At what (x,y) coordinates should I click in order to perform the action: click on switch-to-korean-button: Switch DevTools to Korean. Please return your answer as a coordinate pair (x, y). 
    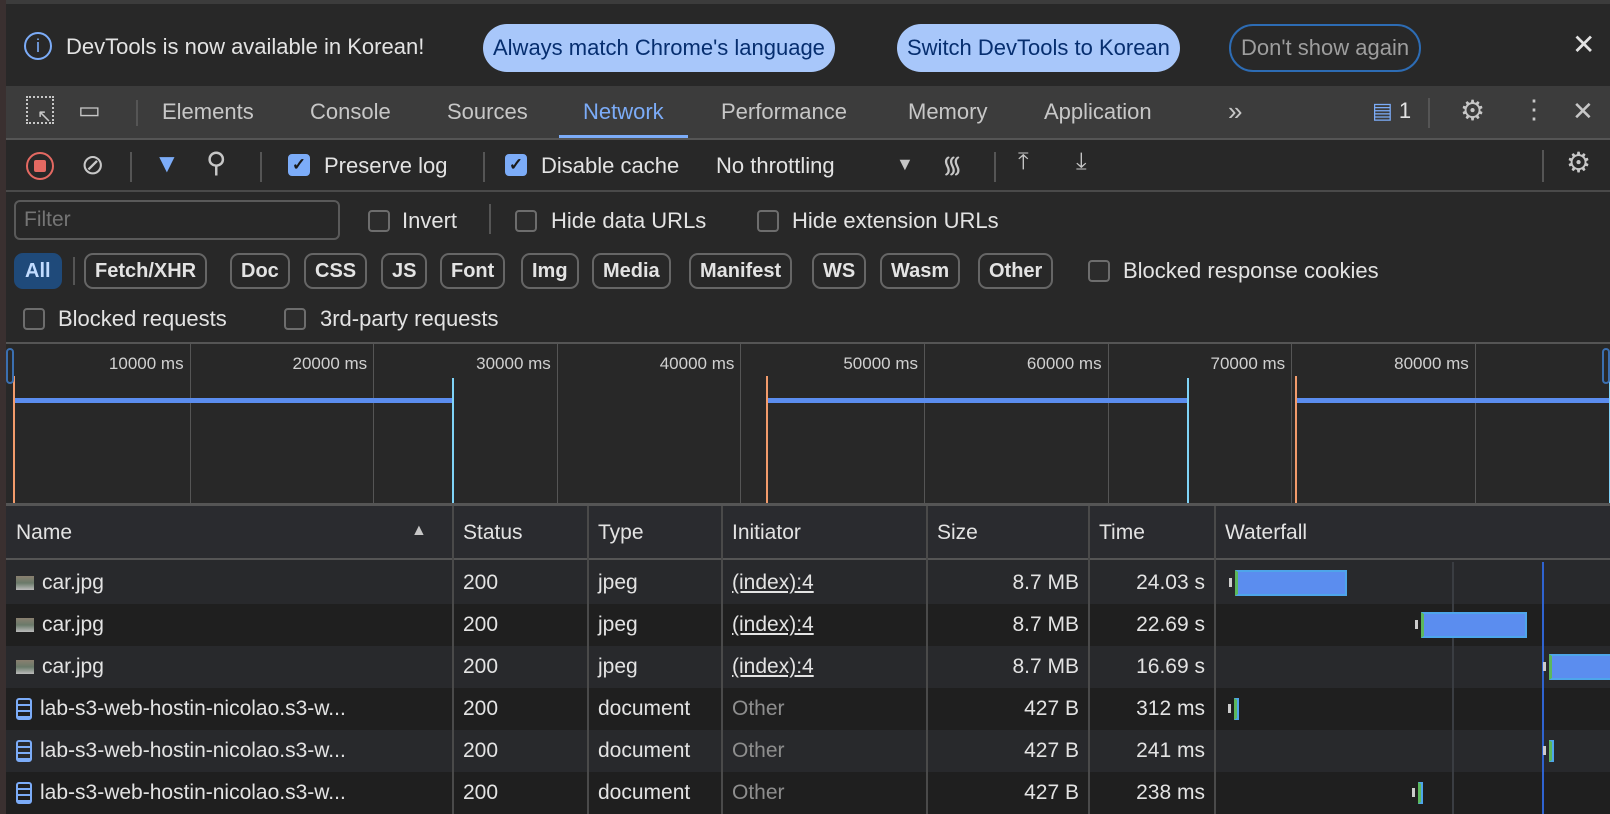
    Looking at the image, I should click on (1038, 48).